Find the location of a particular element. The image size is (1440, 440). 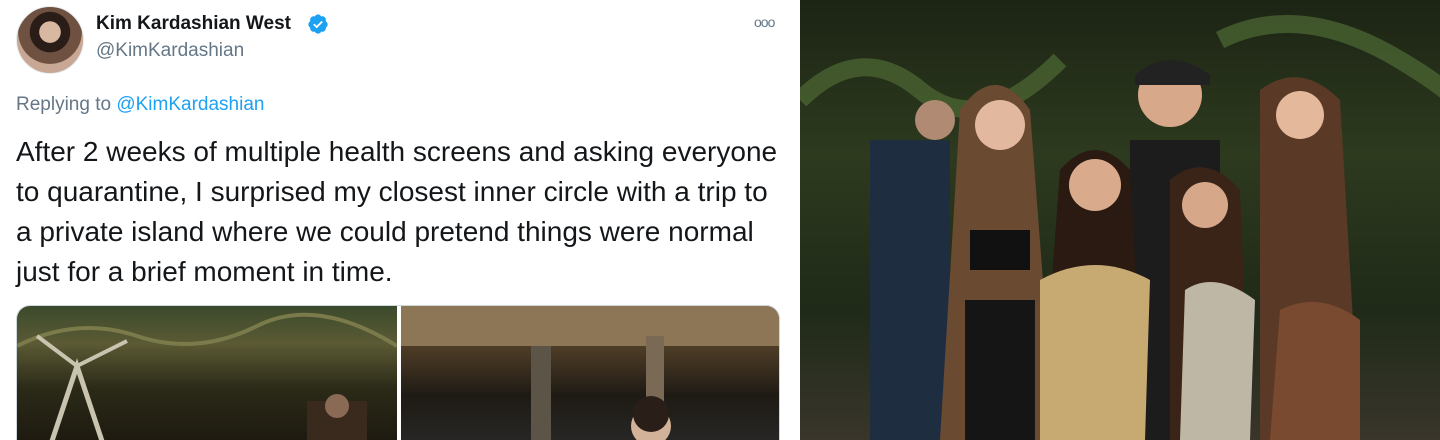

replying-prefix: Replying to is located at coordinates (66, 104).